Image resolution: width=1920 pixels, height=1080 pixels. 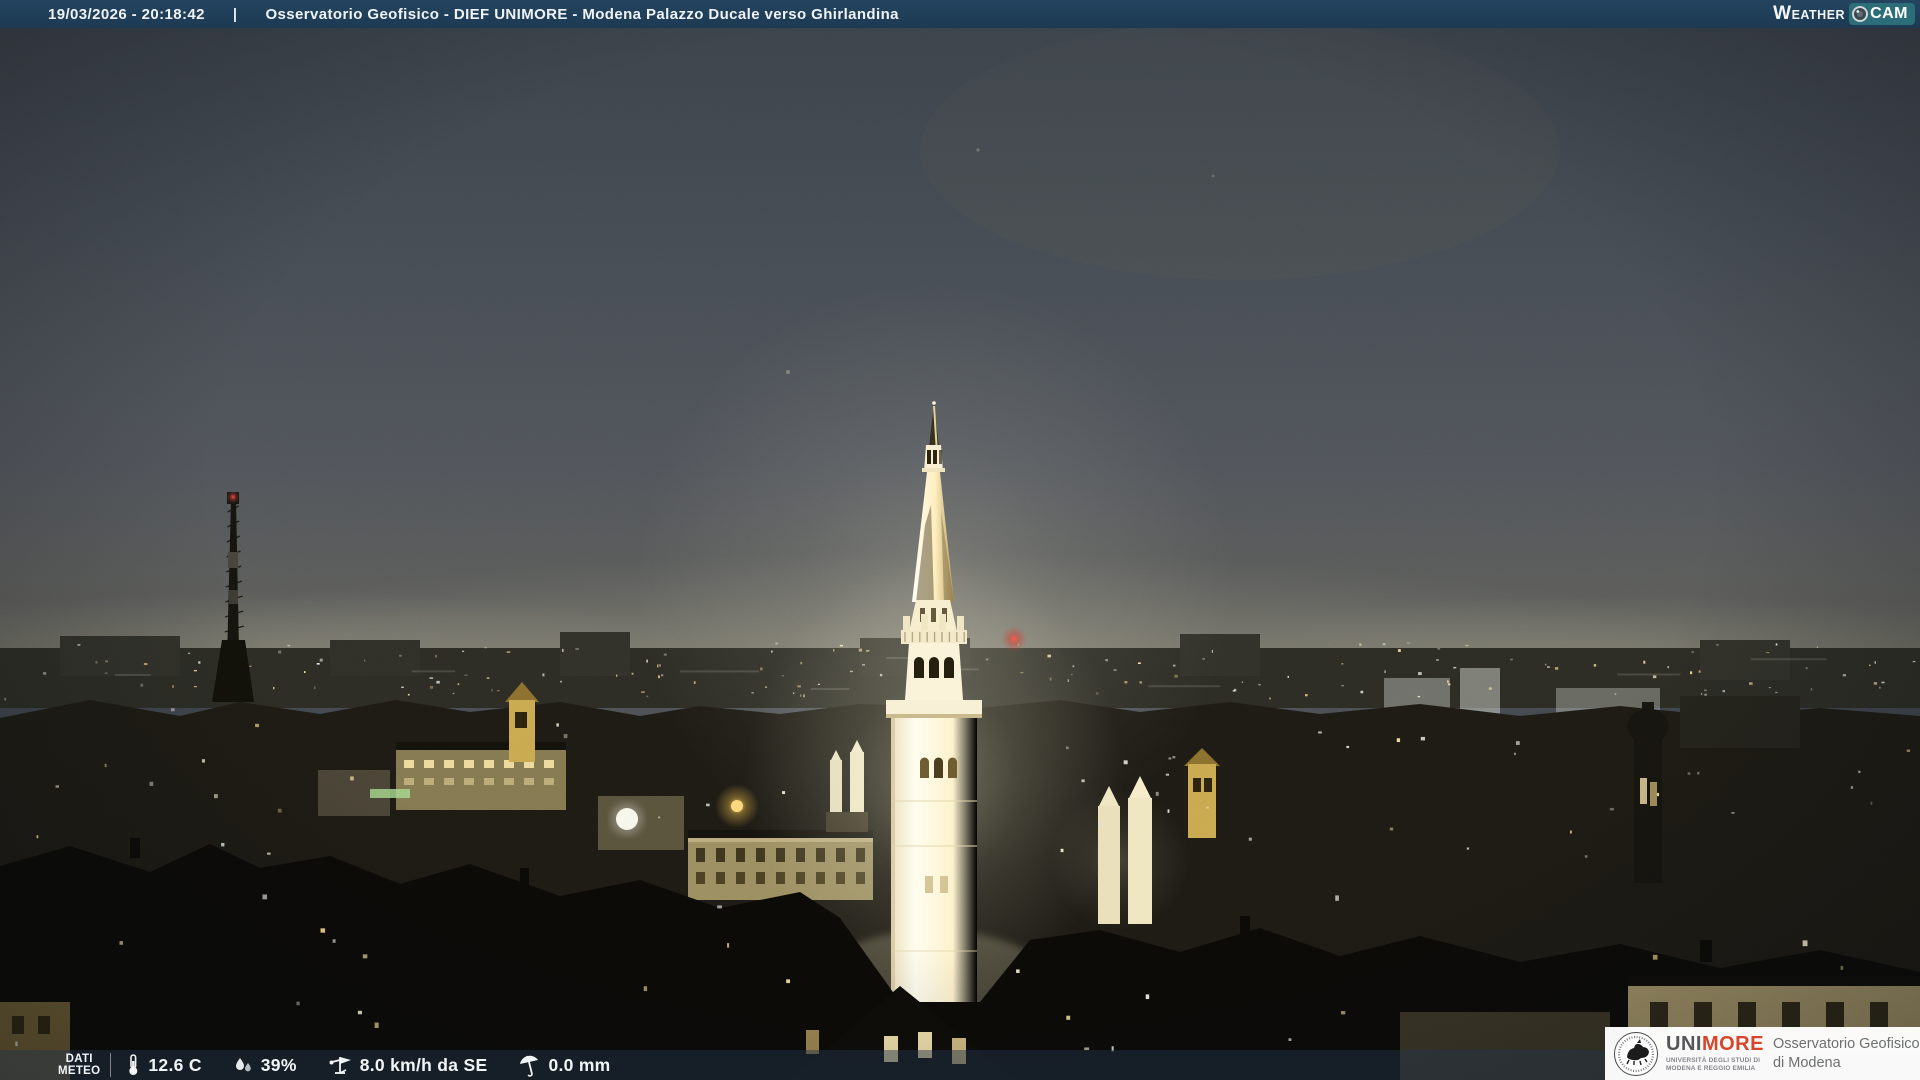 I want to click on unimore-more-text: MORE, so click(x=1732, y=1044).